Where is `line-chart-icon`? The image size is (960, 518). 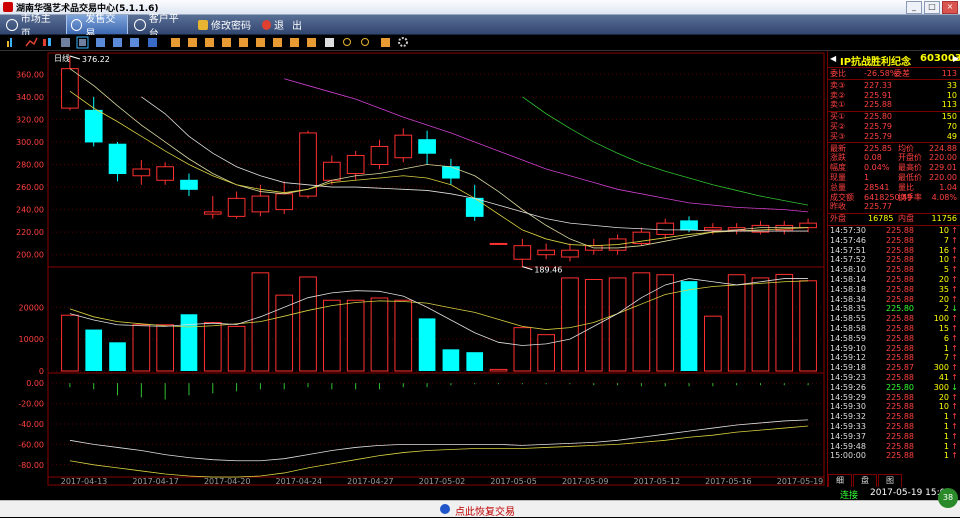 line-chart-icon is located at coordinates (31, 42).